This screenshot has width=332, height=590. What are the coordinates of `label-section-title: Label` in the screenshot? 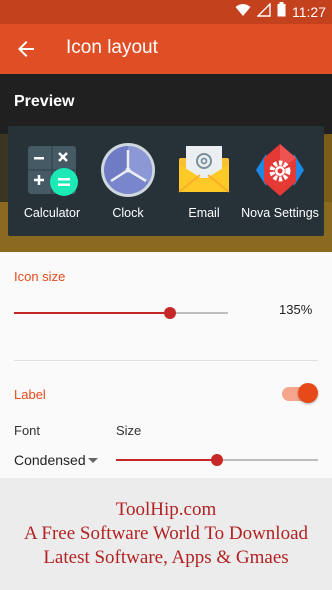 It's located at (30, 394).